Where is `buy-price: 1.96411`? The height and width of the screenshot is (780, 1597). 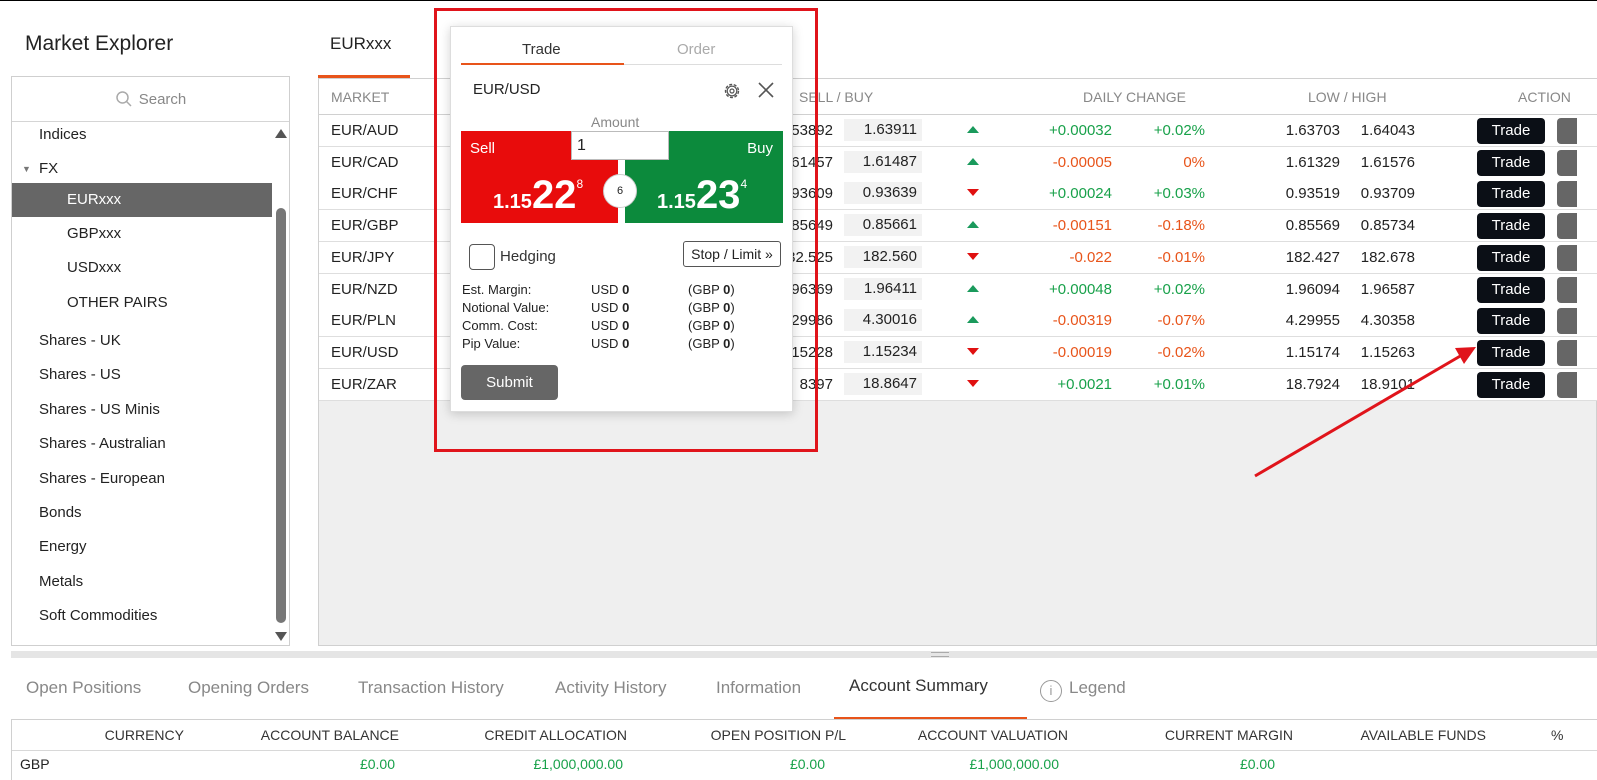
buy-price: 1.96411 is located at coordinates (883, 288).